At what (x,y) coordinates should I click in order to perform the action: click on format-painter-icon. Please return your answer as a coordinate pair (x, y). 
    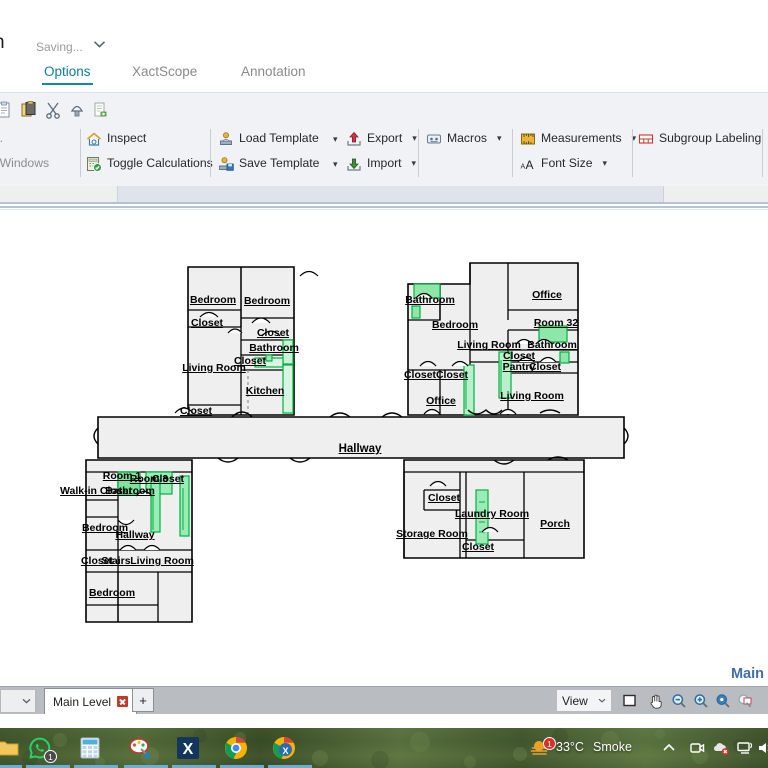
    Looking at the image, I should click on (77, 110).